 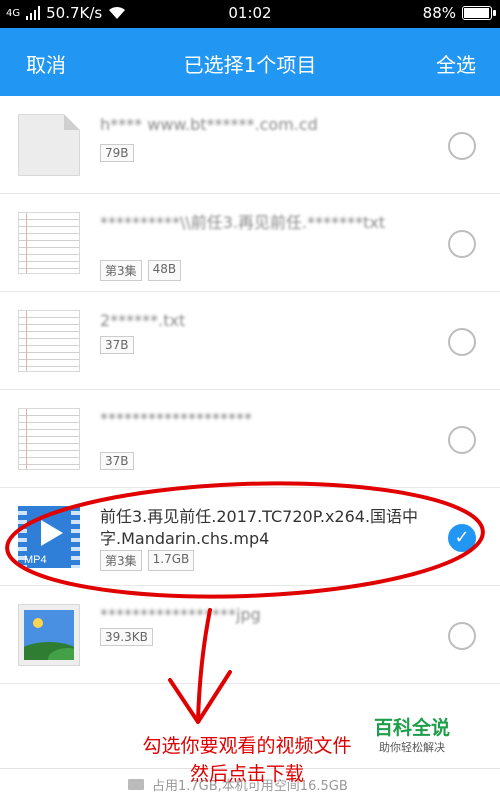 What do you see at coordinates (164, 270) in the screenshot?
I see `file-size-tag: 48B` at bounding box center [164, 270].